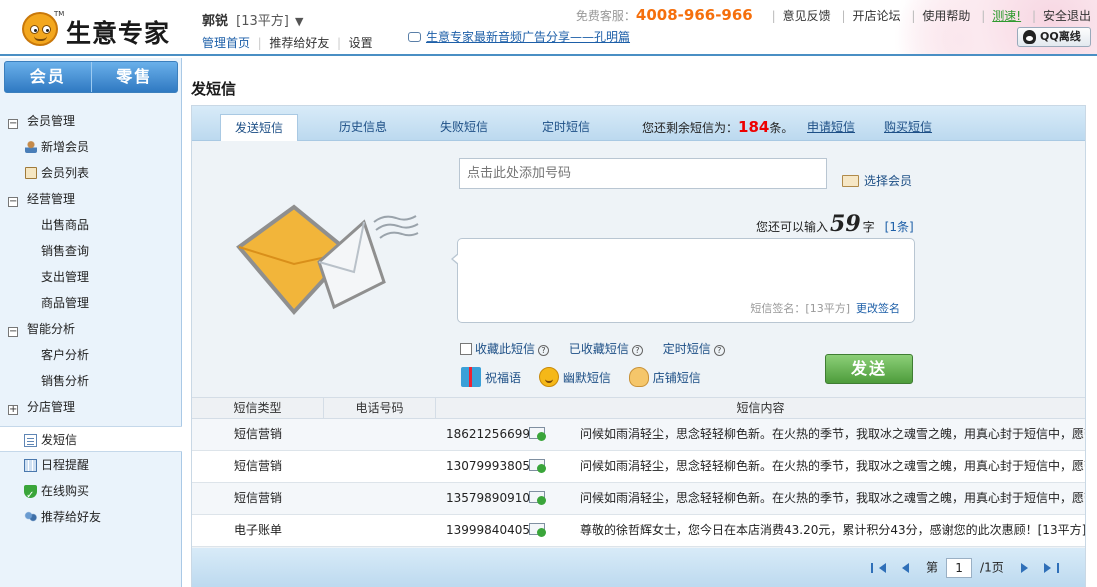  What do you see at coordinates (30, 496) in the screenshot?
I see `shield-icon` at bounding box center [30, 496].